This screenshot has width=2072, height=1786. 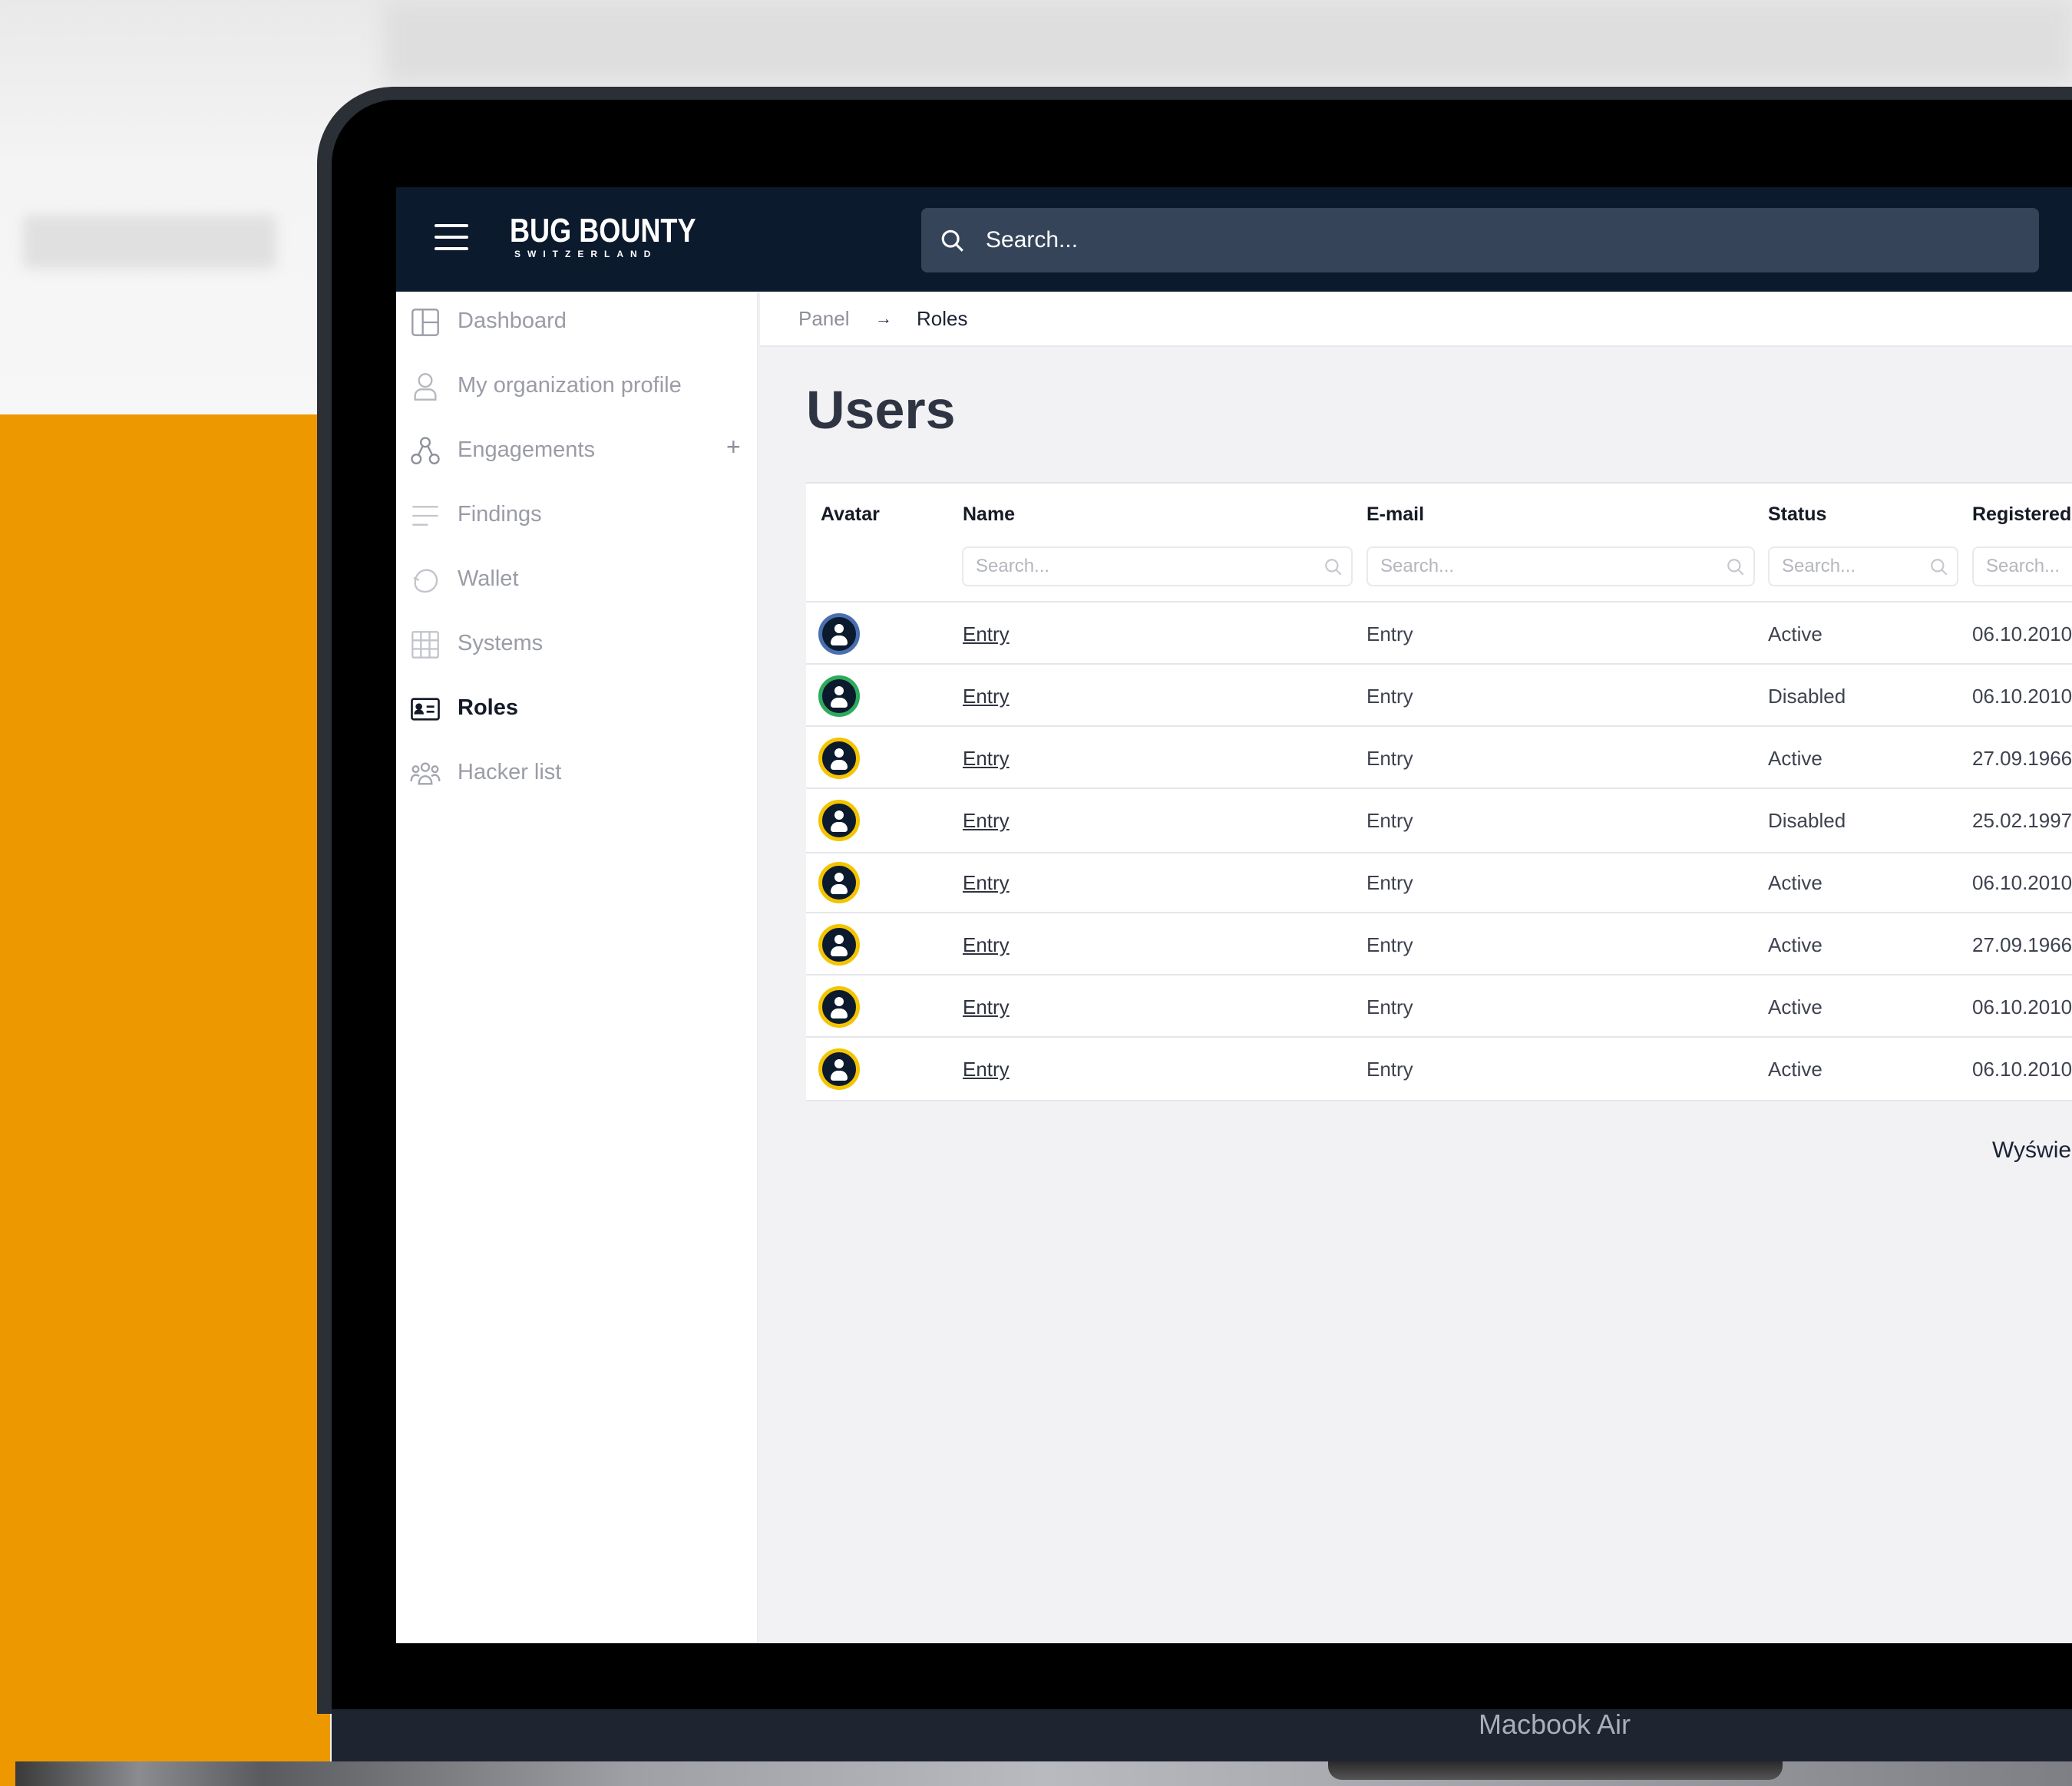 What do you see at coordinates (824, 319) in the screenshot?
I see `breadcrumb-panel: Panel` at bounding box center [824, 319].